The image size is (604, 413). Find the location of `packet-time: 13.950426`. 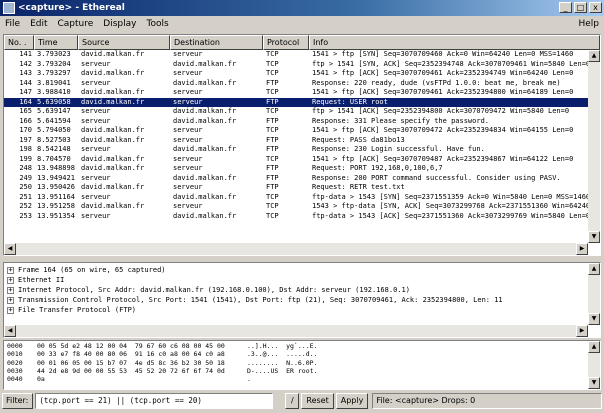

packet-time: 13.950426 is located at coordinates (56, 187).